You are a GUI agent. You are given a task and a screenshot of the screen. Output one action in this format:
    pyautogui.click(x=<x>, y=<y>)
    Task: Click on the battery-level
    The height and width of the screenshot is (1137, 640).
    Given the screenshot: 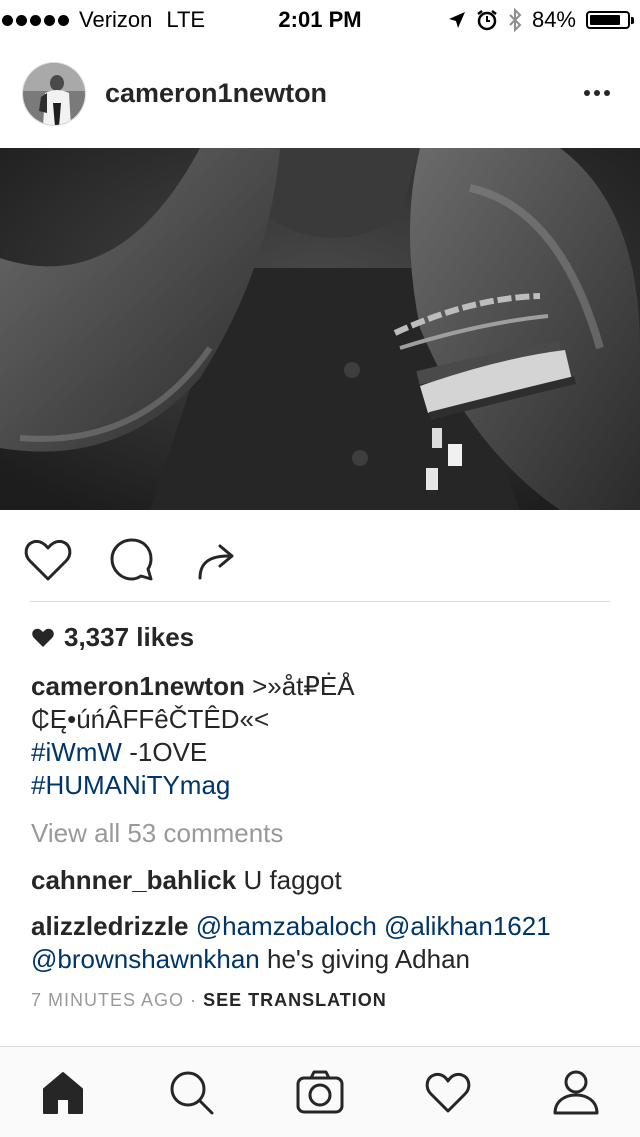 What is the action you would take?
    pyautogui.click(x=605, y=20)
    